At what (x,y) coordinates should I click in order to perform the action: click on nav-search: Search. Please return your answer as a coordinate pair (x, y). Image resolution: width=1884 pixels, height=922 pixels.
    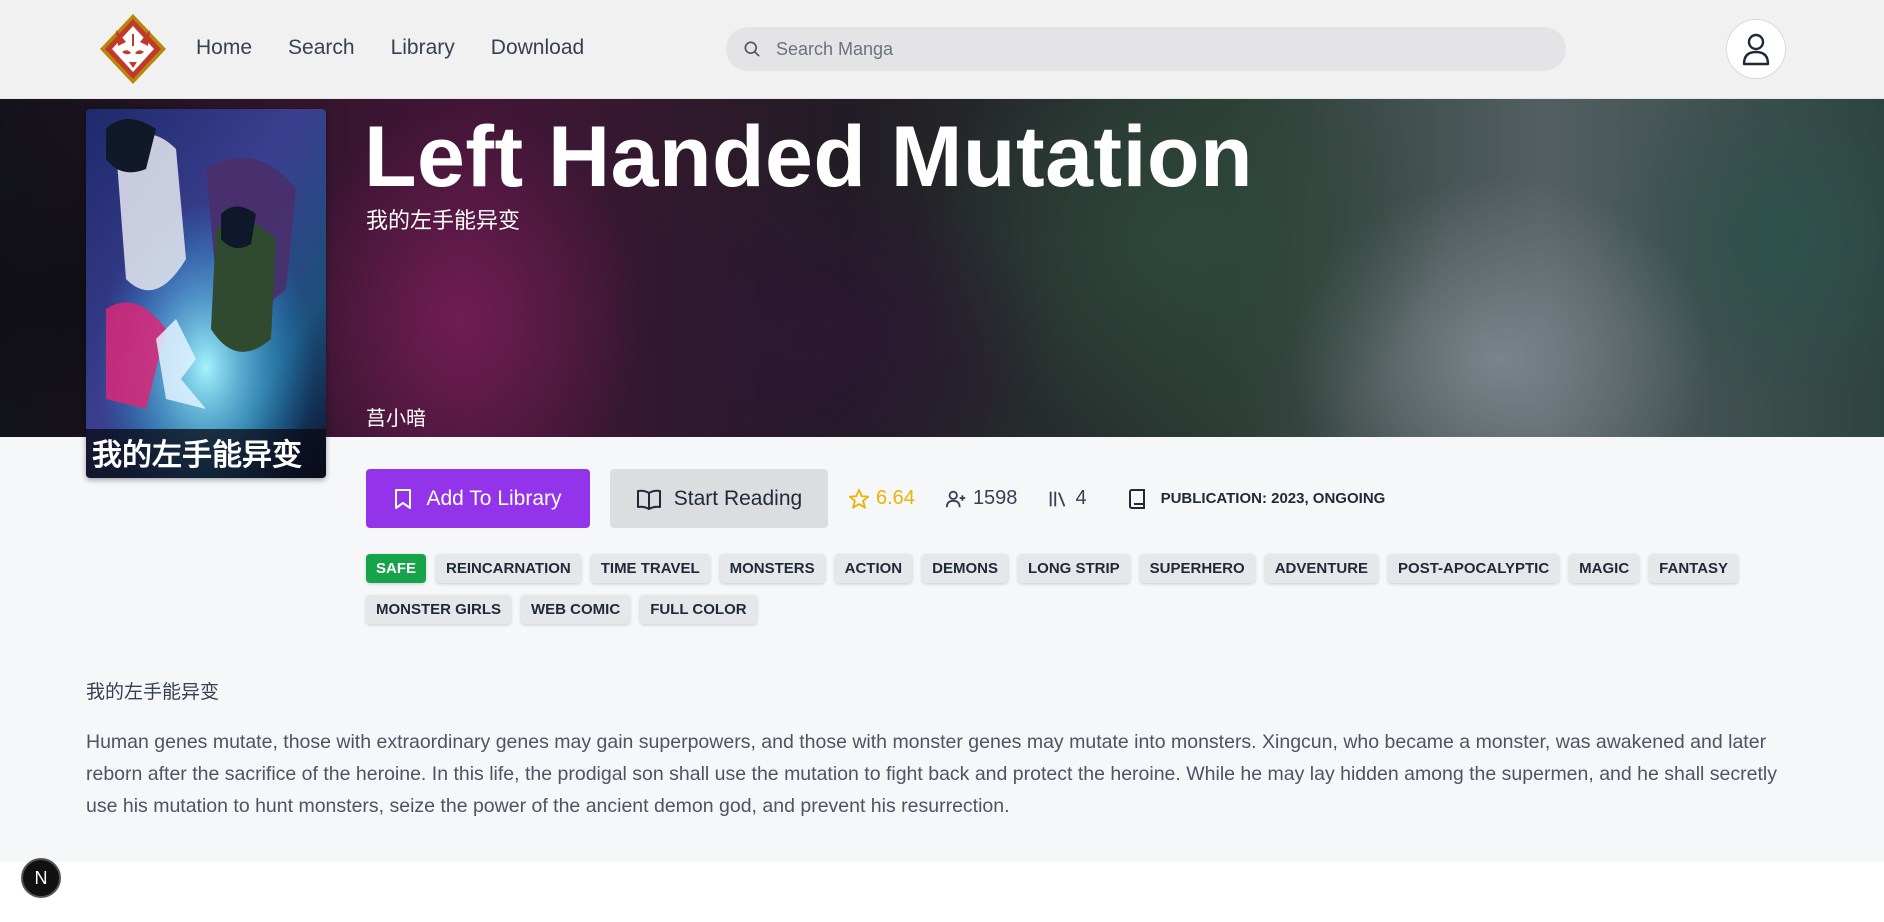
    Looking at the image, I should click on (321, 48).